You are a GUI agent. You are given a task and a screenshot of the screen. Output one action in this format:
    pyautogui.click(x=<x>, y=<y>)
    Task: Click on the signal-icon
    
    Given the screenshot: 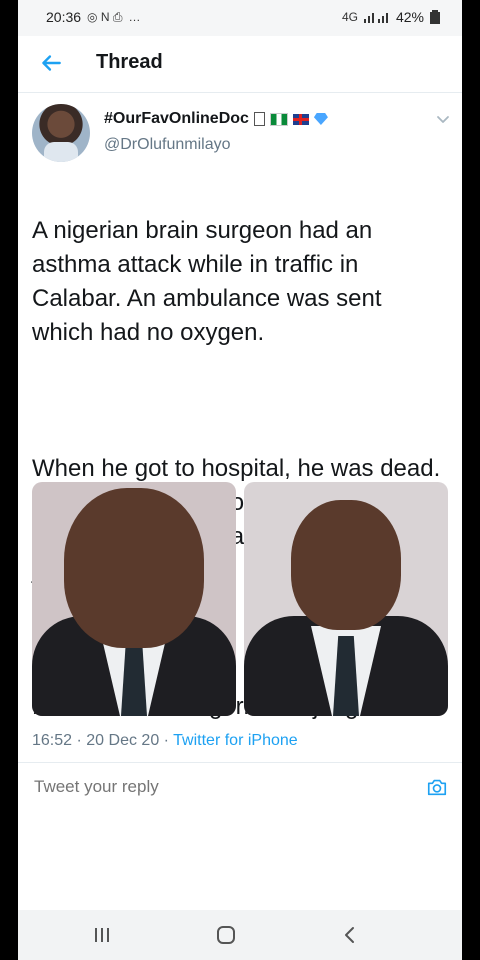 What is the action you would take?
    pyautogui.click(x=375, y=18)
    